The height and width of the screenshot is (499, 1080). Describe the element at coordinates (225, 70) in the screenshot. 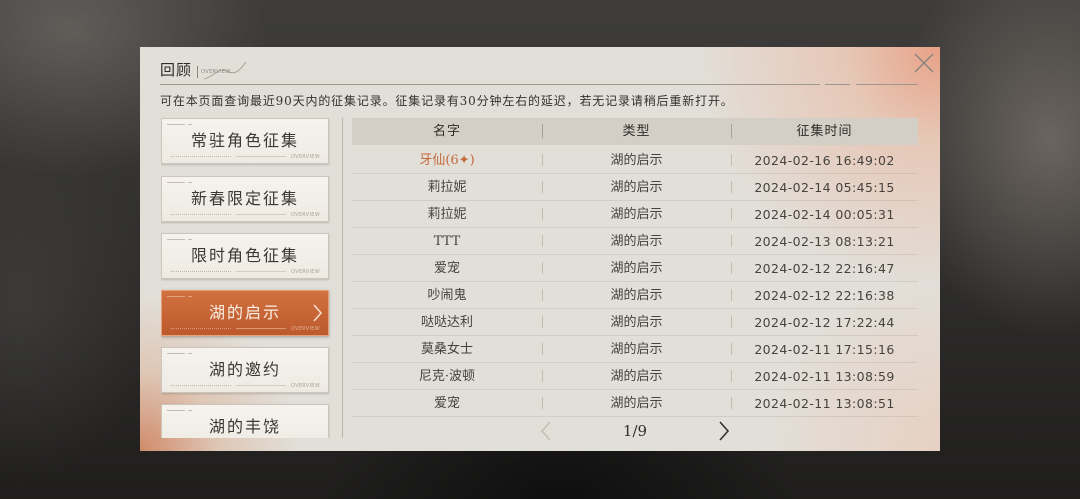

I see `title-squiggle-decoration` at that location.